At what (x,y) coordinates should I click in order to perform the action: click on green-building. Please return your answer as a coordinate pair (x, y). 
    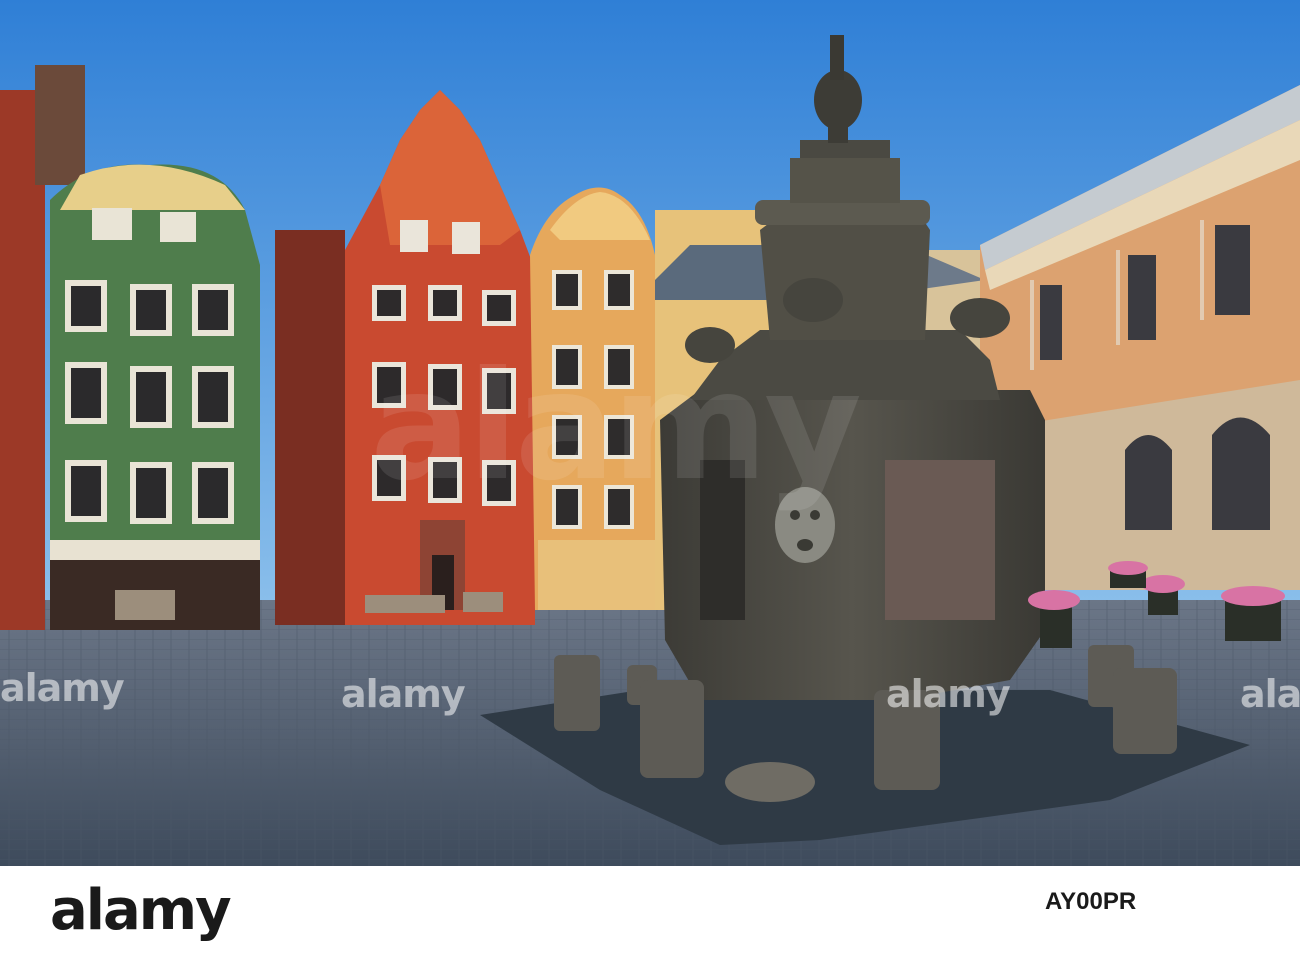
    Looking at the image, I should click on (155, 397).